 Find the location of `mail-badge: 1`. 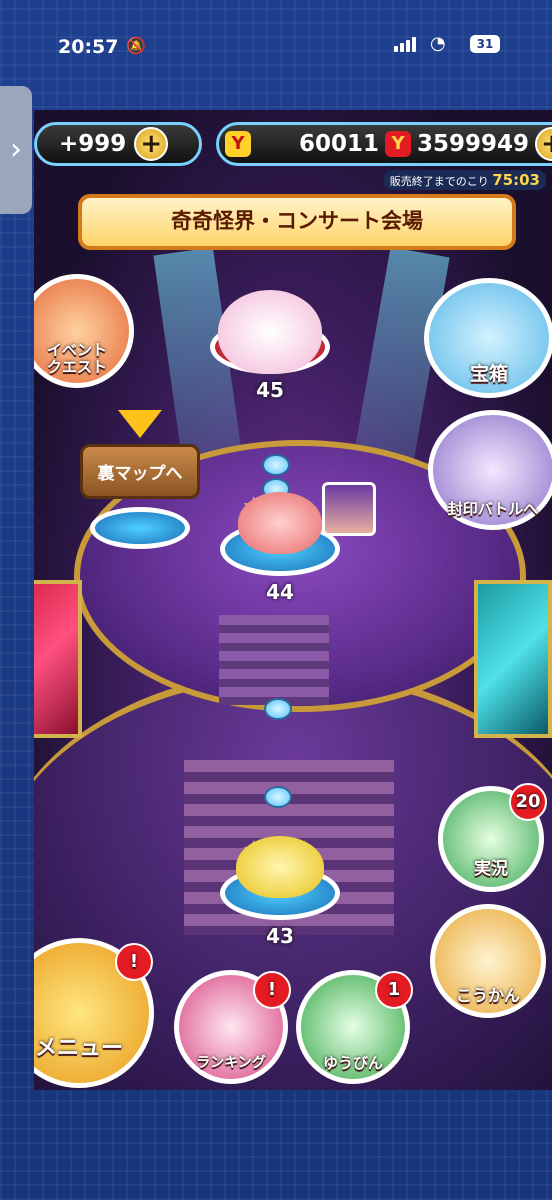

mail-badge: 1 is located at coordinates (394, 990).